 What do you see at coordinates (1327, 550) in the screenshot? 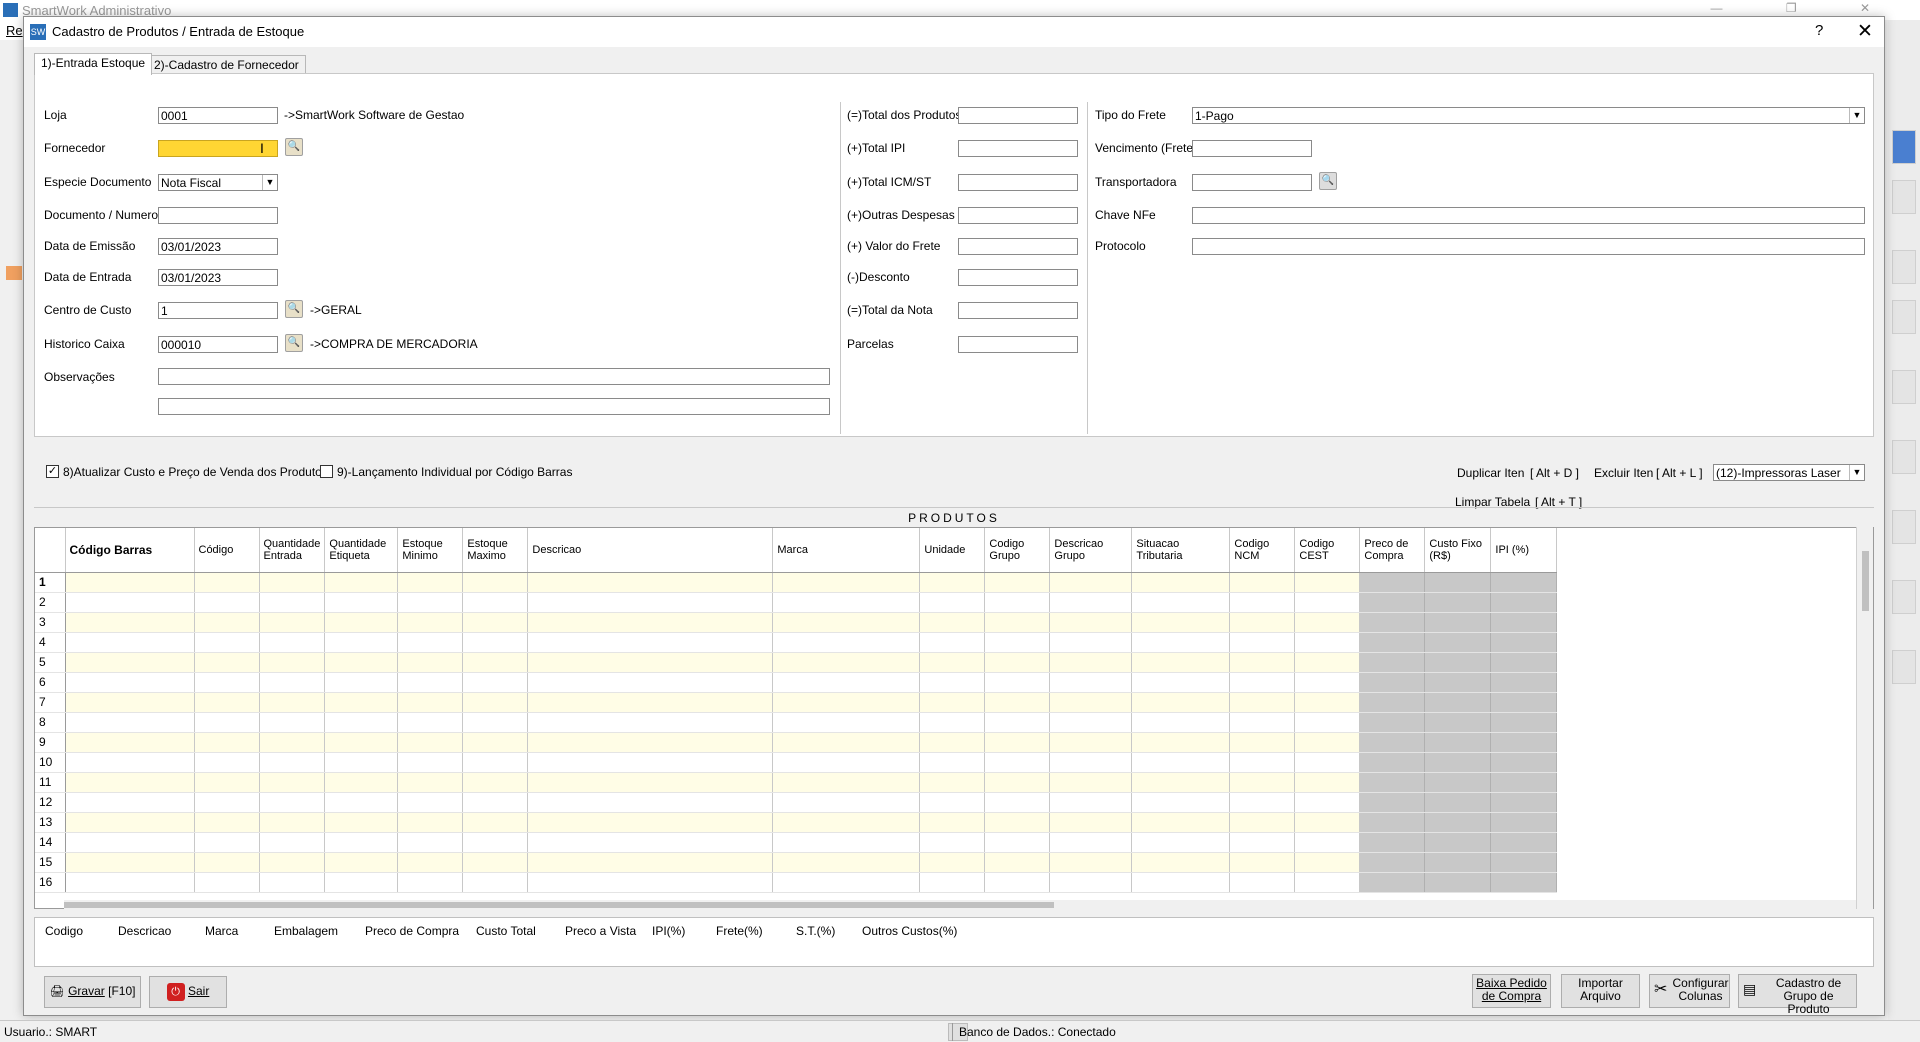
I see `col-codigo-cest: Codigo CEST` at bounding box center [1327, 550].